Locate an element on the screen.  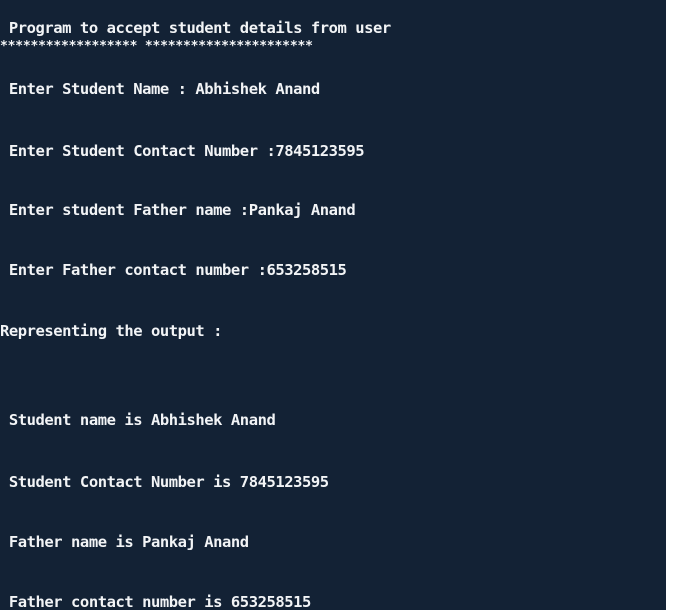
console-line-student-contact-input: Enter Student Contact Number :7845123595 is located at coordinates (182, 151).